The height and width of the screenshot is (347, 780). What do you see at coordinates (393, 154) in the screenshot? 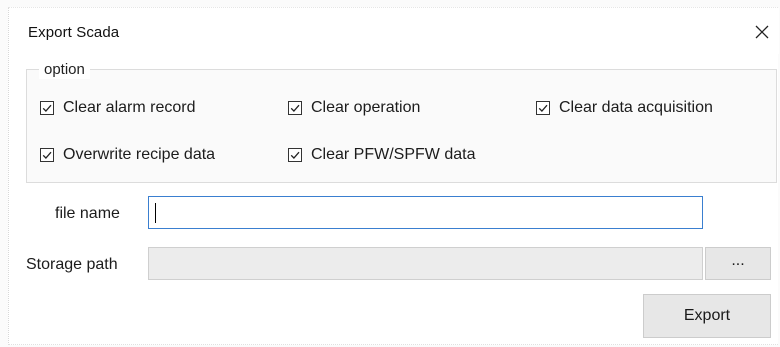
I see `checkbox-label: Clear PFW/SPFW data` at bounding box center [393, 154].